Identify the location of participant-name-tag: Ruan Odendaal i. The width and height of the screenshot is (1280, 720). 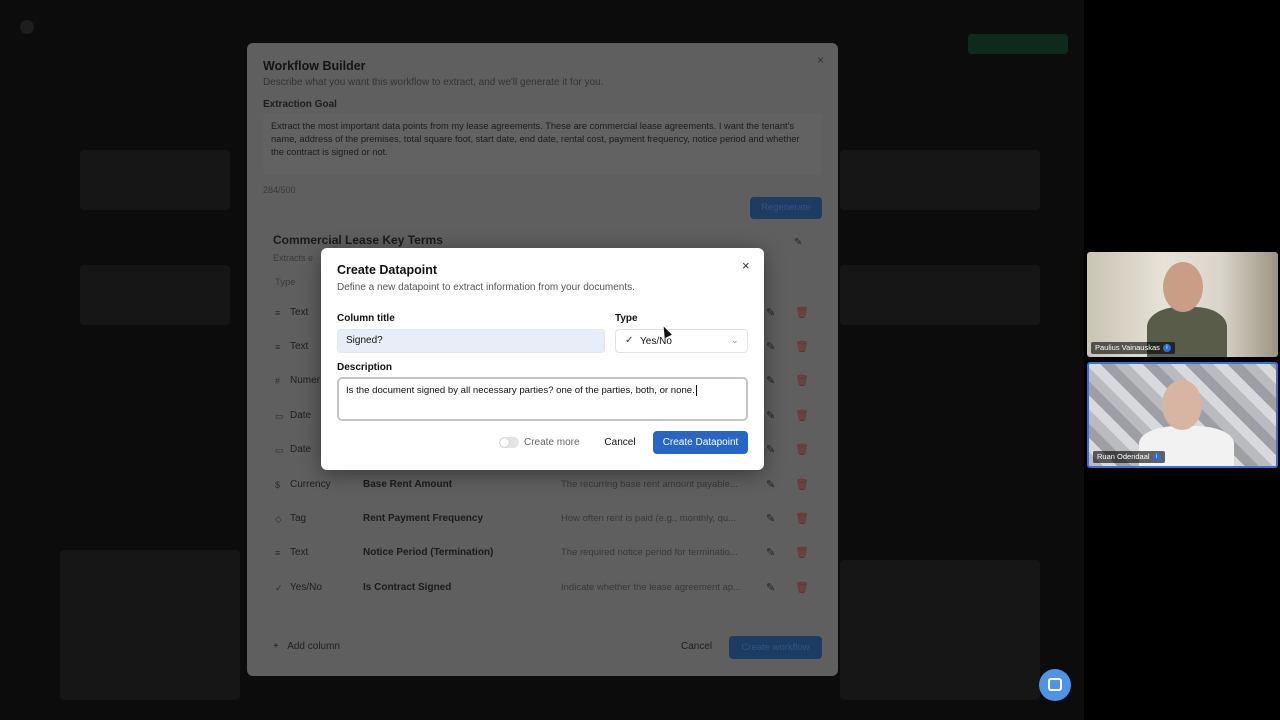
(1129, 457).